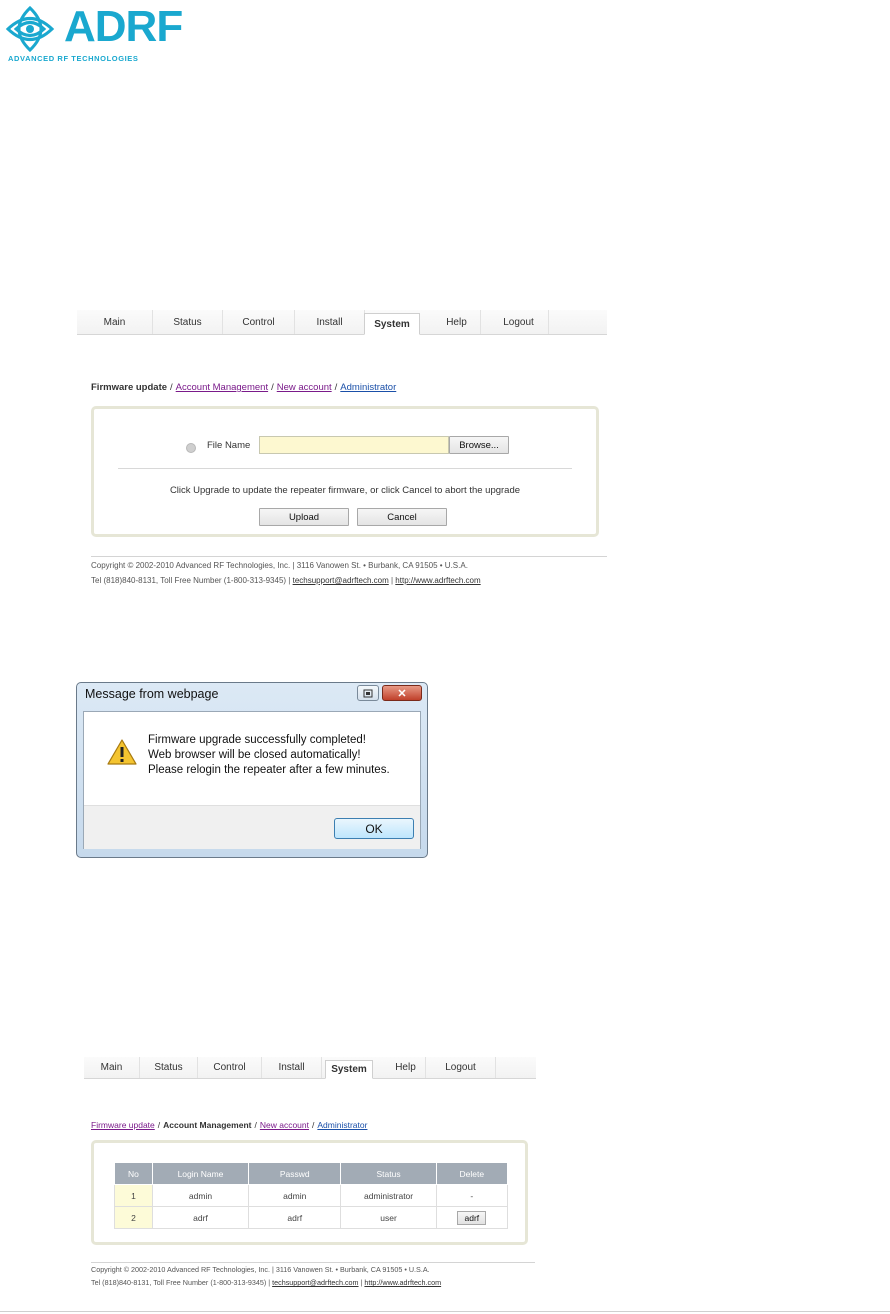 This screenshot has width=890, height=1314. What do you see at coordinates (345, 468) in the screenshot?
I see `divider` at bounding box center [345, 468].